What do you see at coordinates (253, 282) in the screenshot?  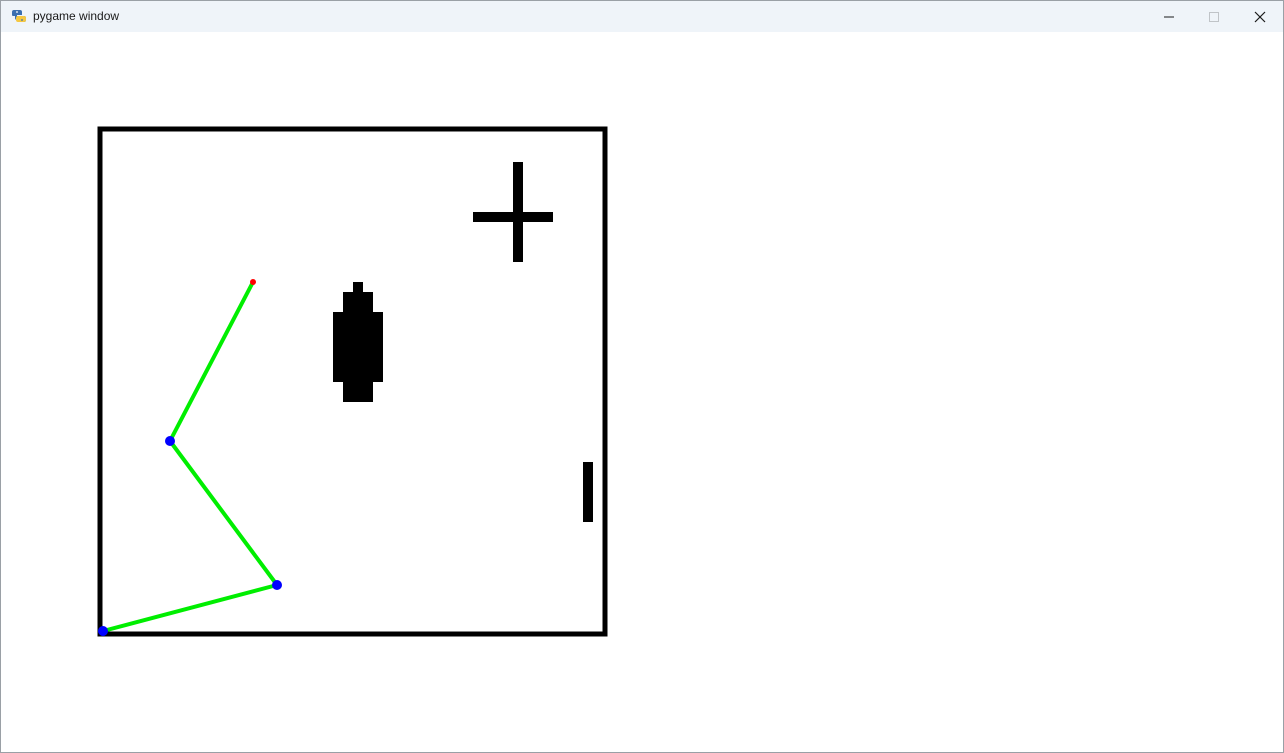 I see `arm-end-effector` at bounding box center [253, 282].